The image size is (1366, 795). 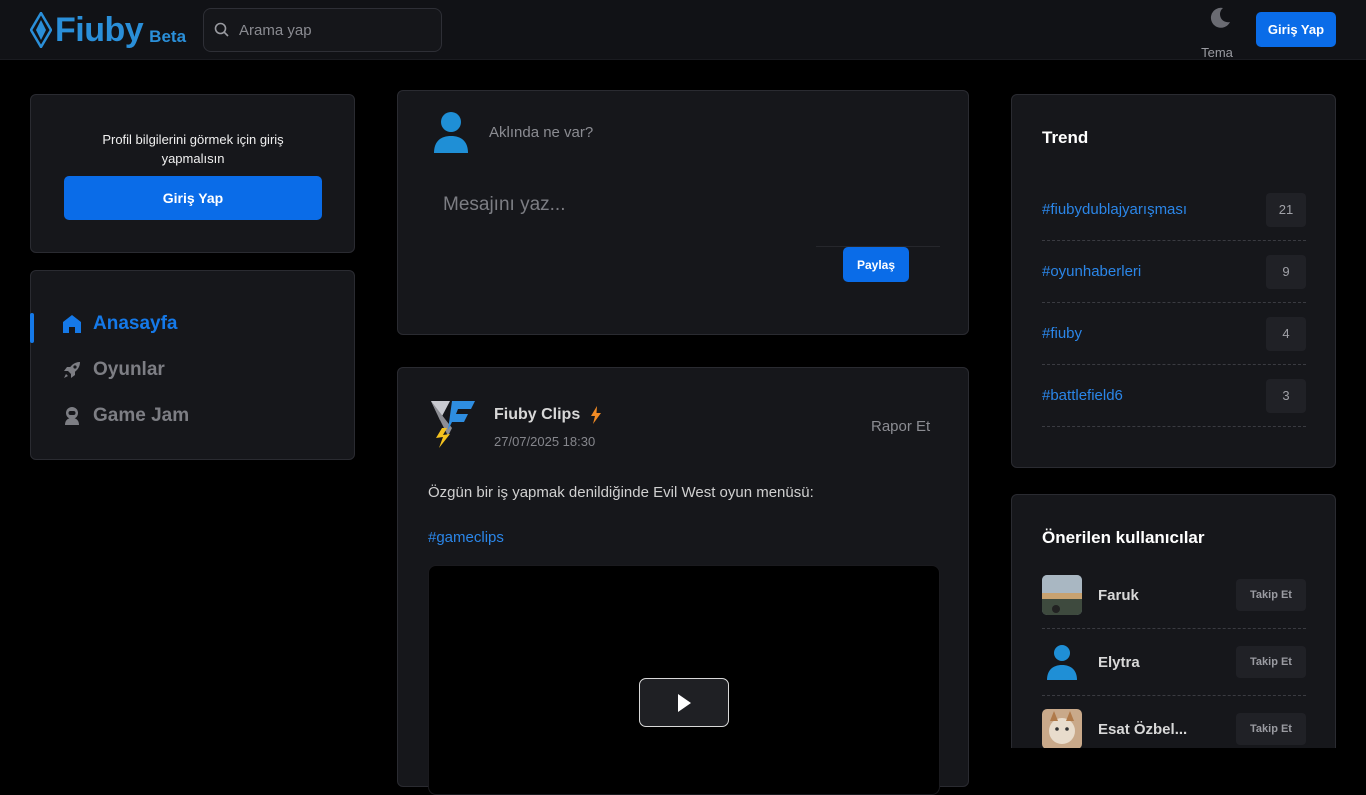 I want to click on theme-label: Tema, so click(x=1217, y=52).